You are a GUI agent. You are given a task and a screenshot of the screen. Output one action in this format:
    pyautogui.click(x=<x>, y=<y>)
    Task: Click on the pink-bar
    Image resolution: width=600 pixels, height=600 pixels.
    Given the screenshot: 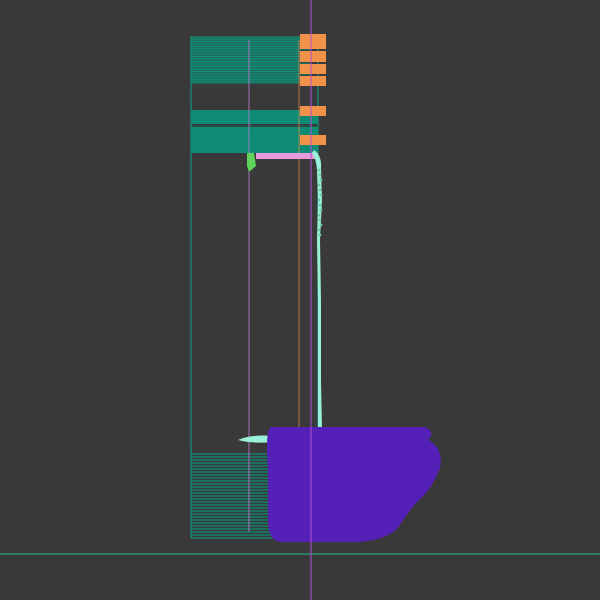 What is the action you would take?
    pyautogui.click(x=287, y=156)
    